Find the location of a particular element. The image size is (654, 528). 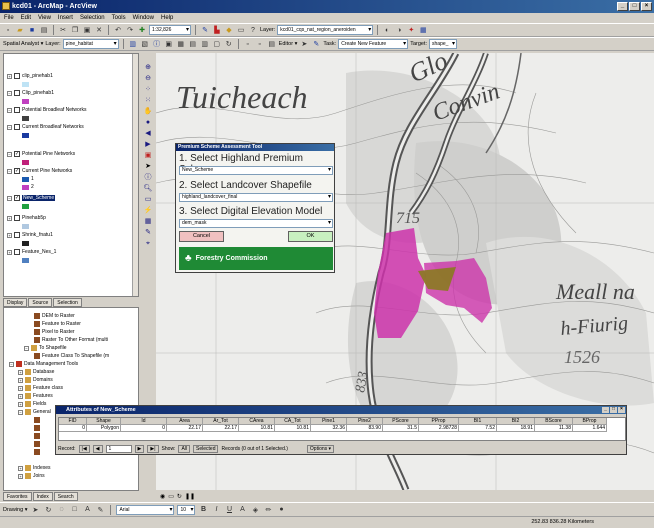

refresh-icon: ↻ is located at coordinates (229, 44).